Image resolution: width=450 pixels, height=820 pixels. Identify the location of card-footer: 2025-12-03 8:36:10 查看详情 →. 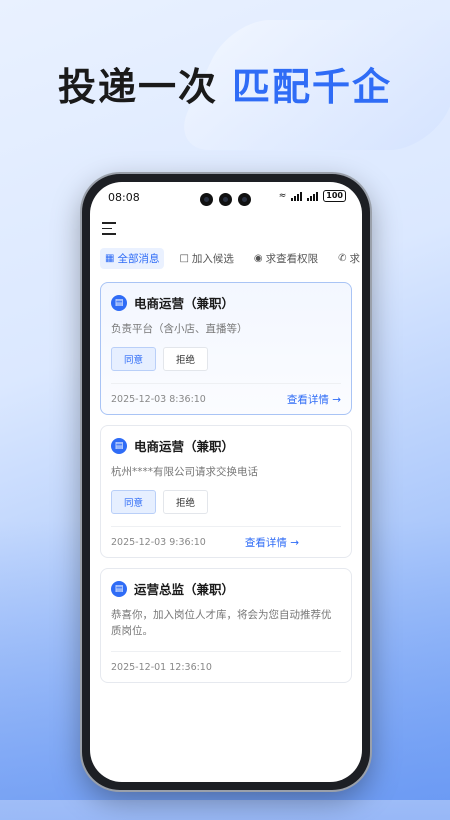
(226, 398).